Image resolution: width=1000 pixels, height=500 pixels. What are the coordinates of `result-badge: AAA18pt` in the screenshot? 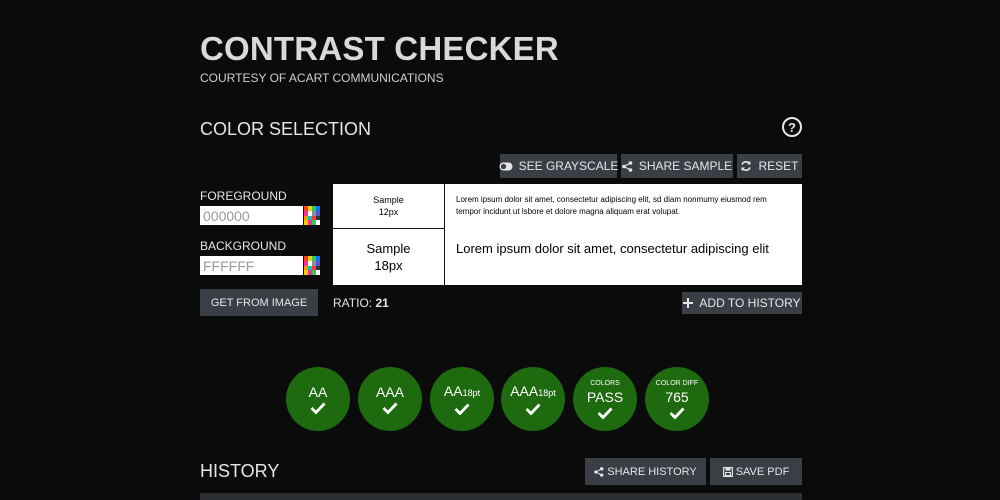 It's located at (533, 399).